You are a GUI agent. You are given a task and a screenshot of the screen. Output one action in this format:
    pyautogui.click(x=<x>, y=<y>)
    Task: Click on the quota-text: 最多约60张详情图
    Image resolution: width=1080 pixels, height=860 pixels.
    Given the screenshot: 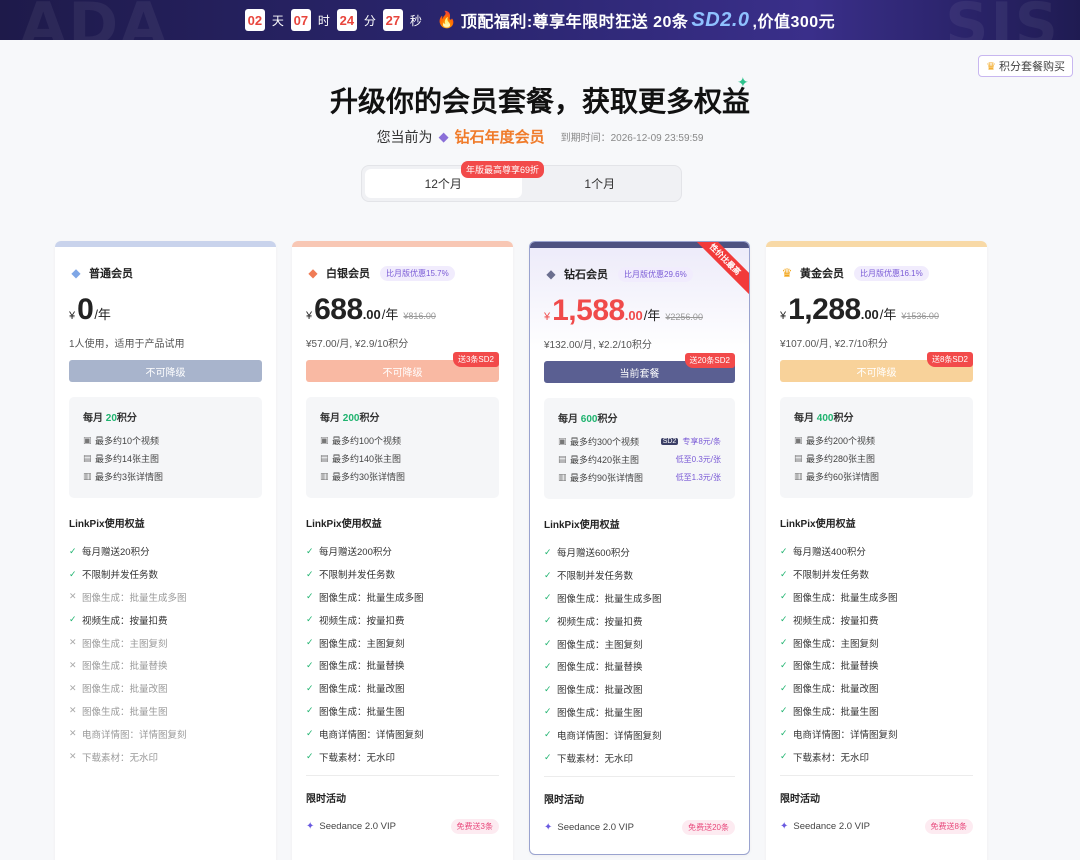 What is the action you would take?
    pyautogui.click(x=843, y=476)
    